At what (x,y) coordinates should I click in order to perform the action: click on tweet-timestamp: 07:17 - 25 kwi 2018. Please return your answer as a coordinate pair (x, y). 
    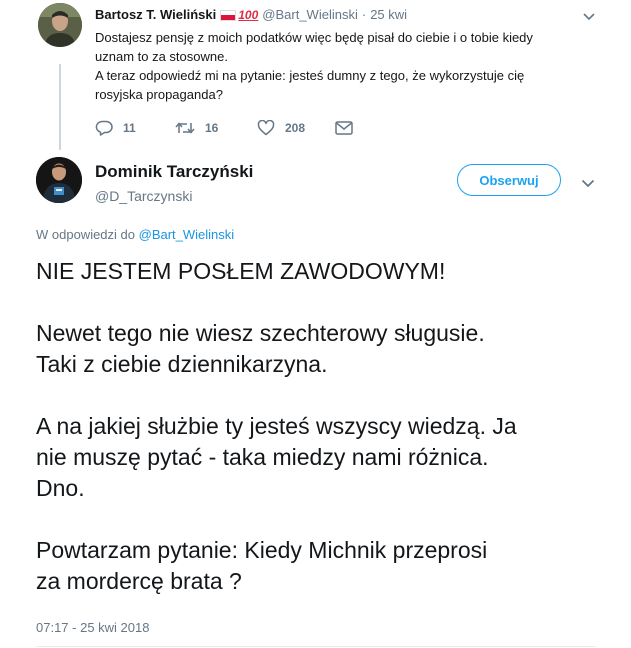
    Looking at the image, I should click on (92, 628).